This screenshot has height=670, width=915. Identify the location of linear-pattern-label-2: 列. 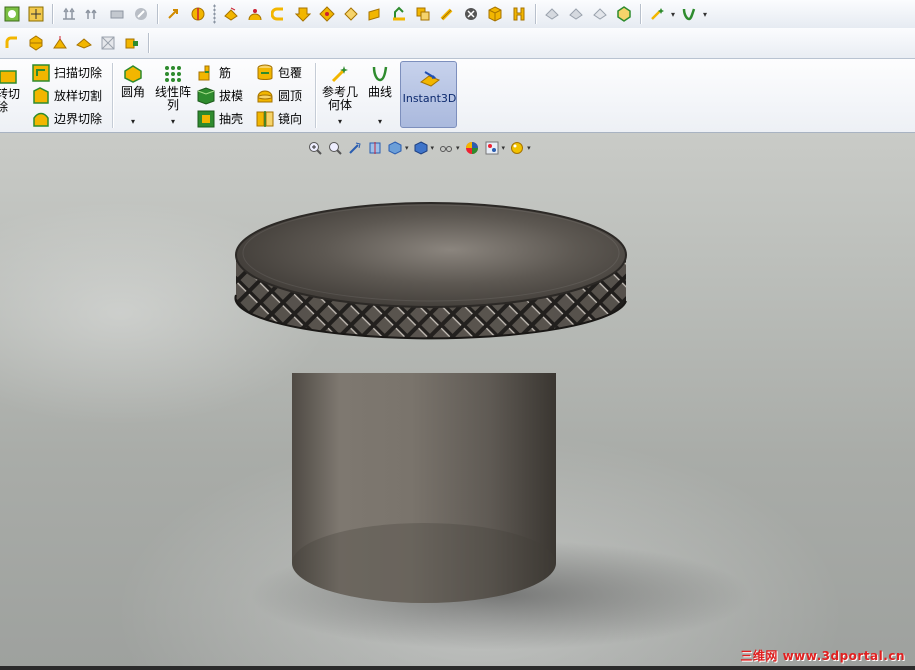
(172, 105).